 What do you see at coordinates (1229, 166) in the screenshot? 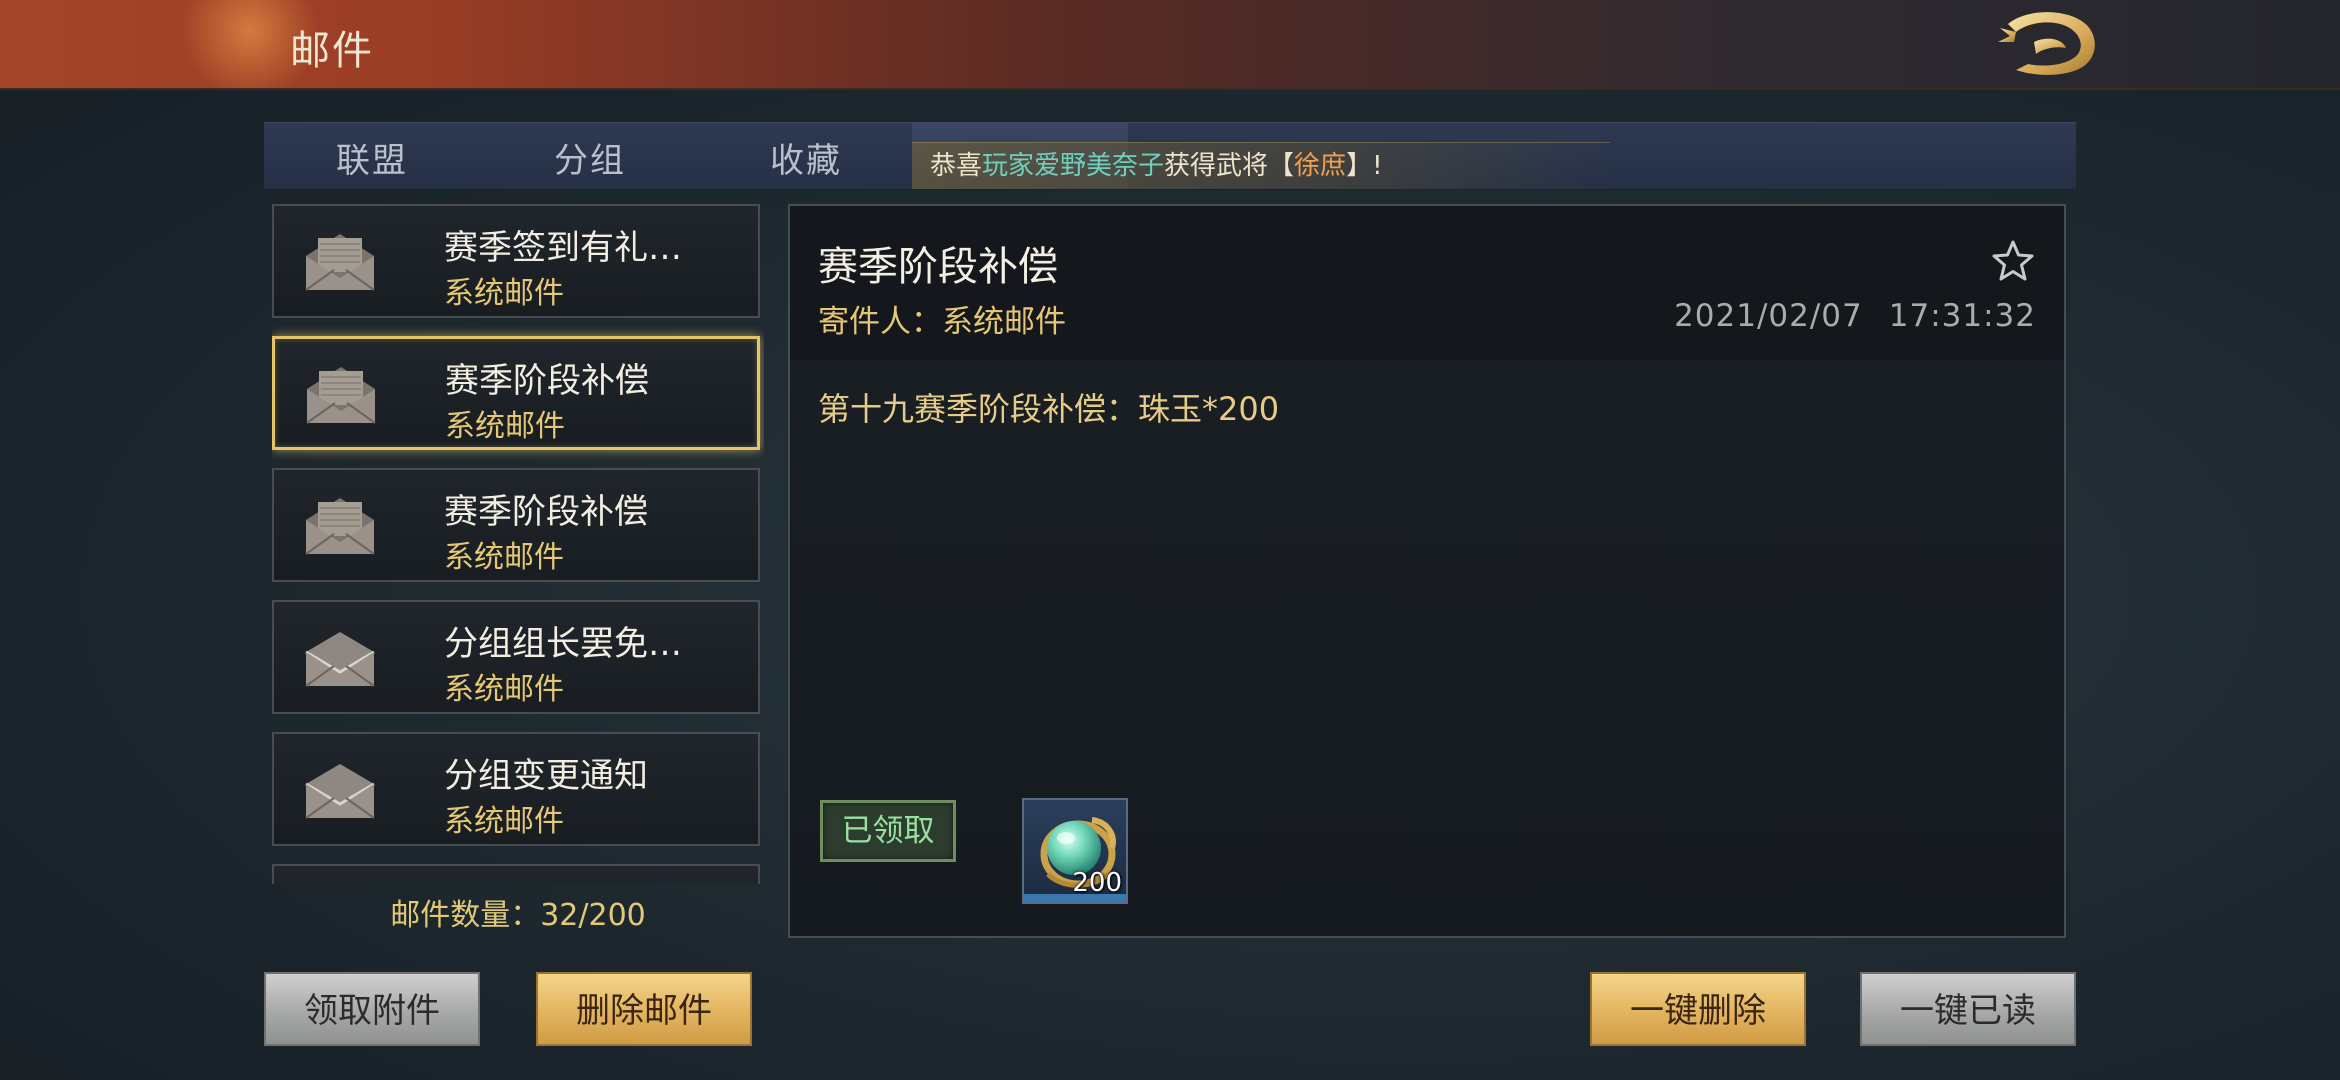
I see `marquee-middle: 获得武将【` at bounding box center [1229, 166].